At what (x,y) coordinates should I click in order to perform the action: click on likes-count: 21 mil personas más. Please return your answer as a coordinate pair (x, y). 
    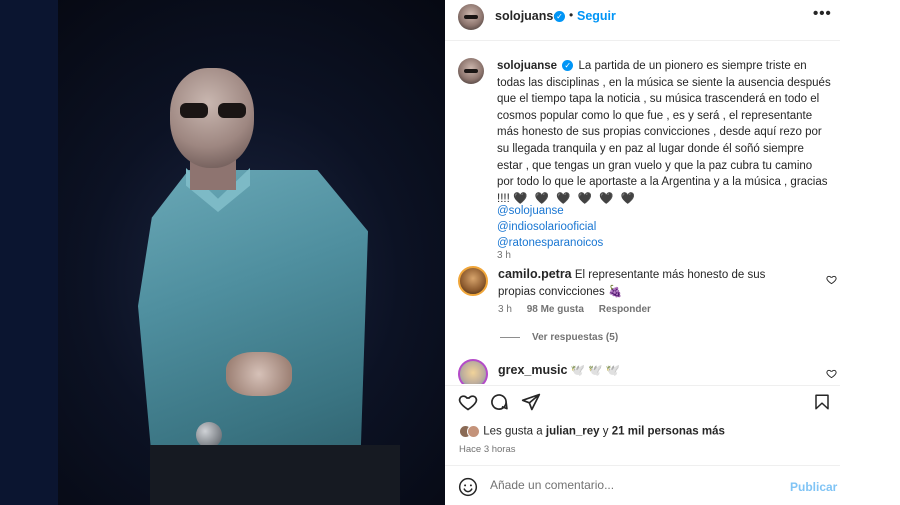
    Looking at the image, I should click on (668, 432).